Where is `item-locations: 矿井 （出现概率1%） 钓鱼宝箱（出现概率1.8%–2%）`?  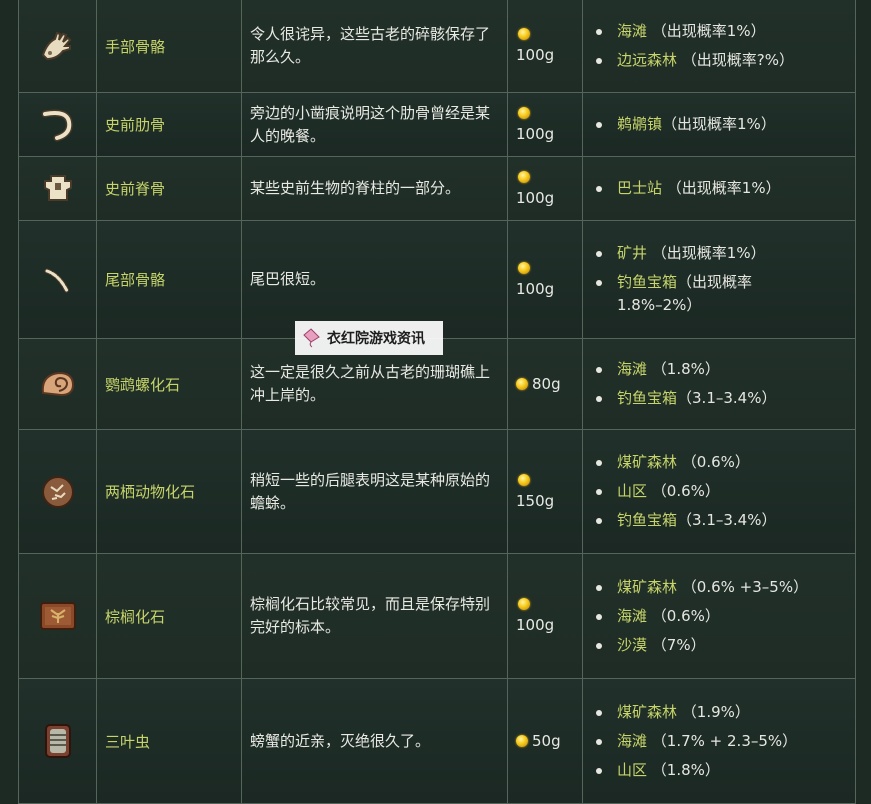 item-locations: 矿井 （出现概率1%） 钓鱼宝箱（出现概率1.8%–2%） is located at coordinates (719, 279).